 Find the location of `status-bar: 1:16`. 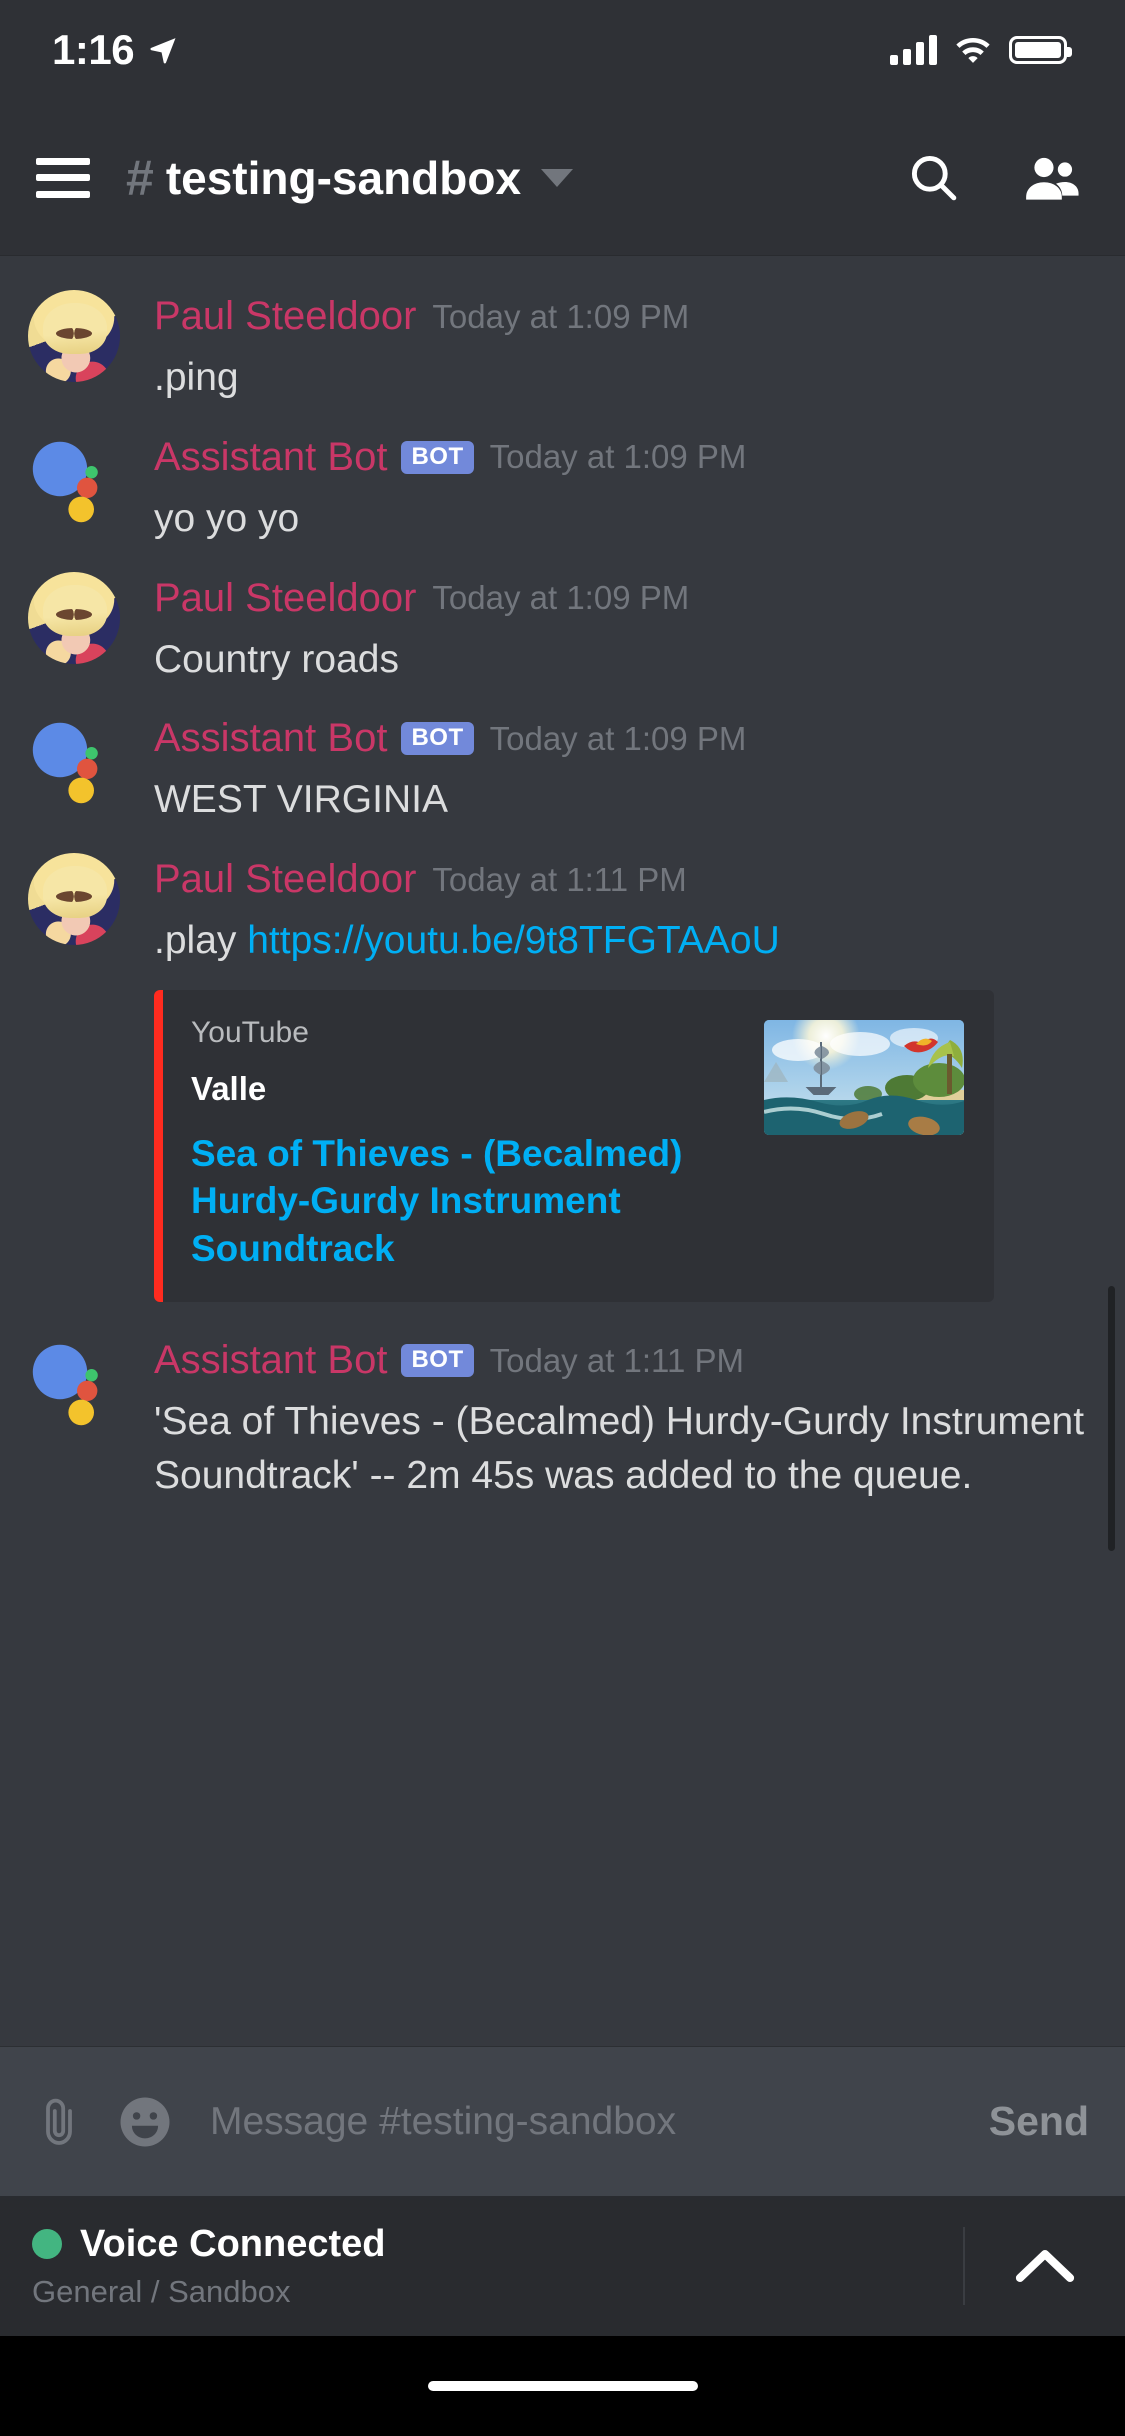

status-bar: 1:16 is located at coordinates (562, 50).